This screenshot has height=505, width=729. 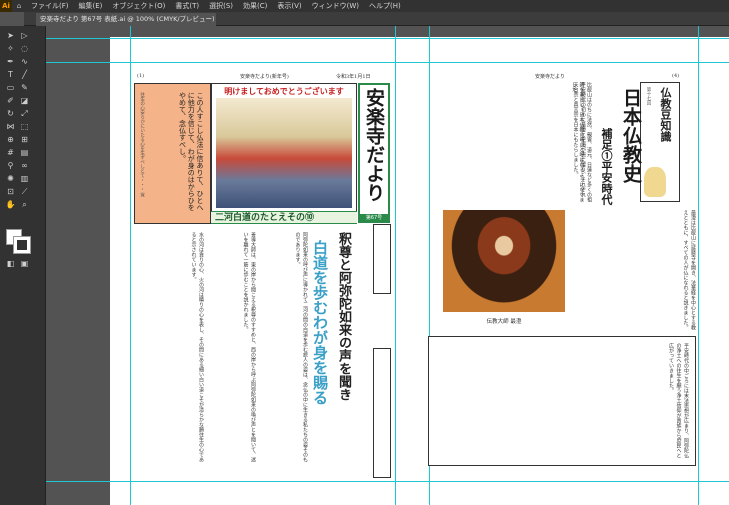 I want to click on left-page-number: (1), so click(x=141, y=76).